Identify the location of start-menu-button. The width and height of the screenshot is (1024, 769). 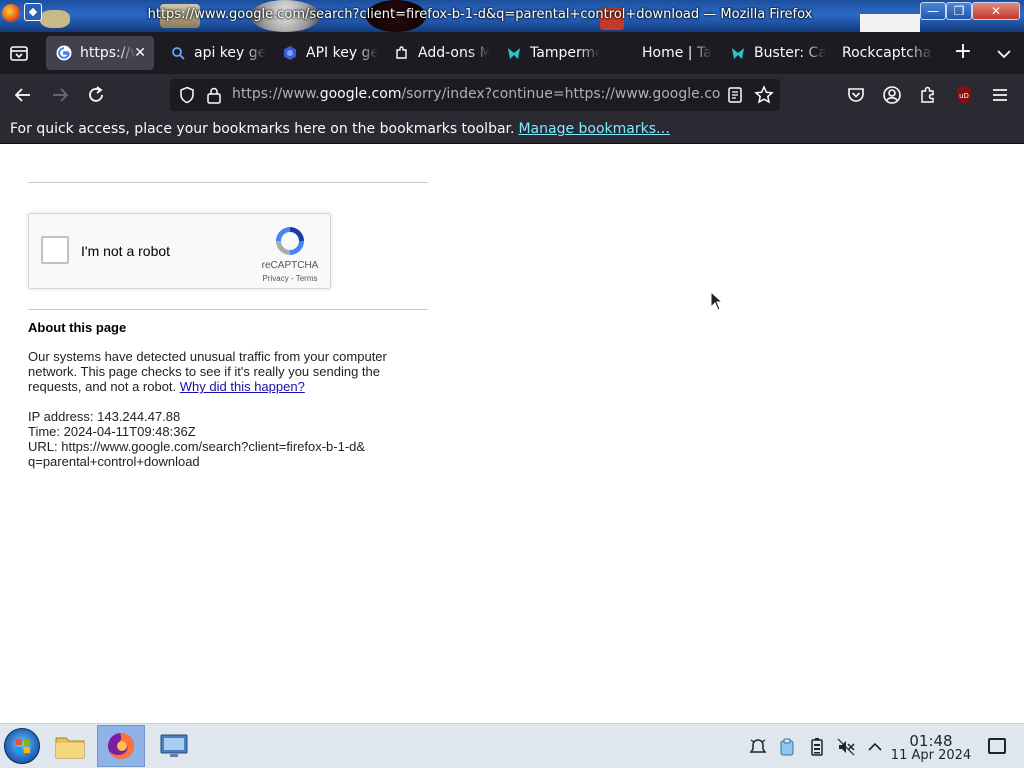
(22, 746).